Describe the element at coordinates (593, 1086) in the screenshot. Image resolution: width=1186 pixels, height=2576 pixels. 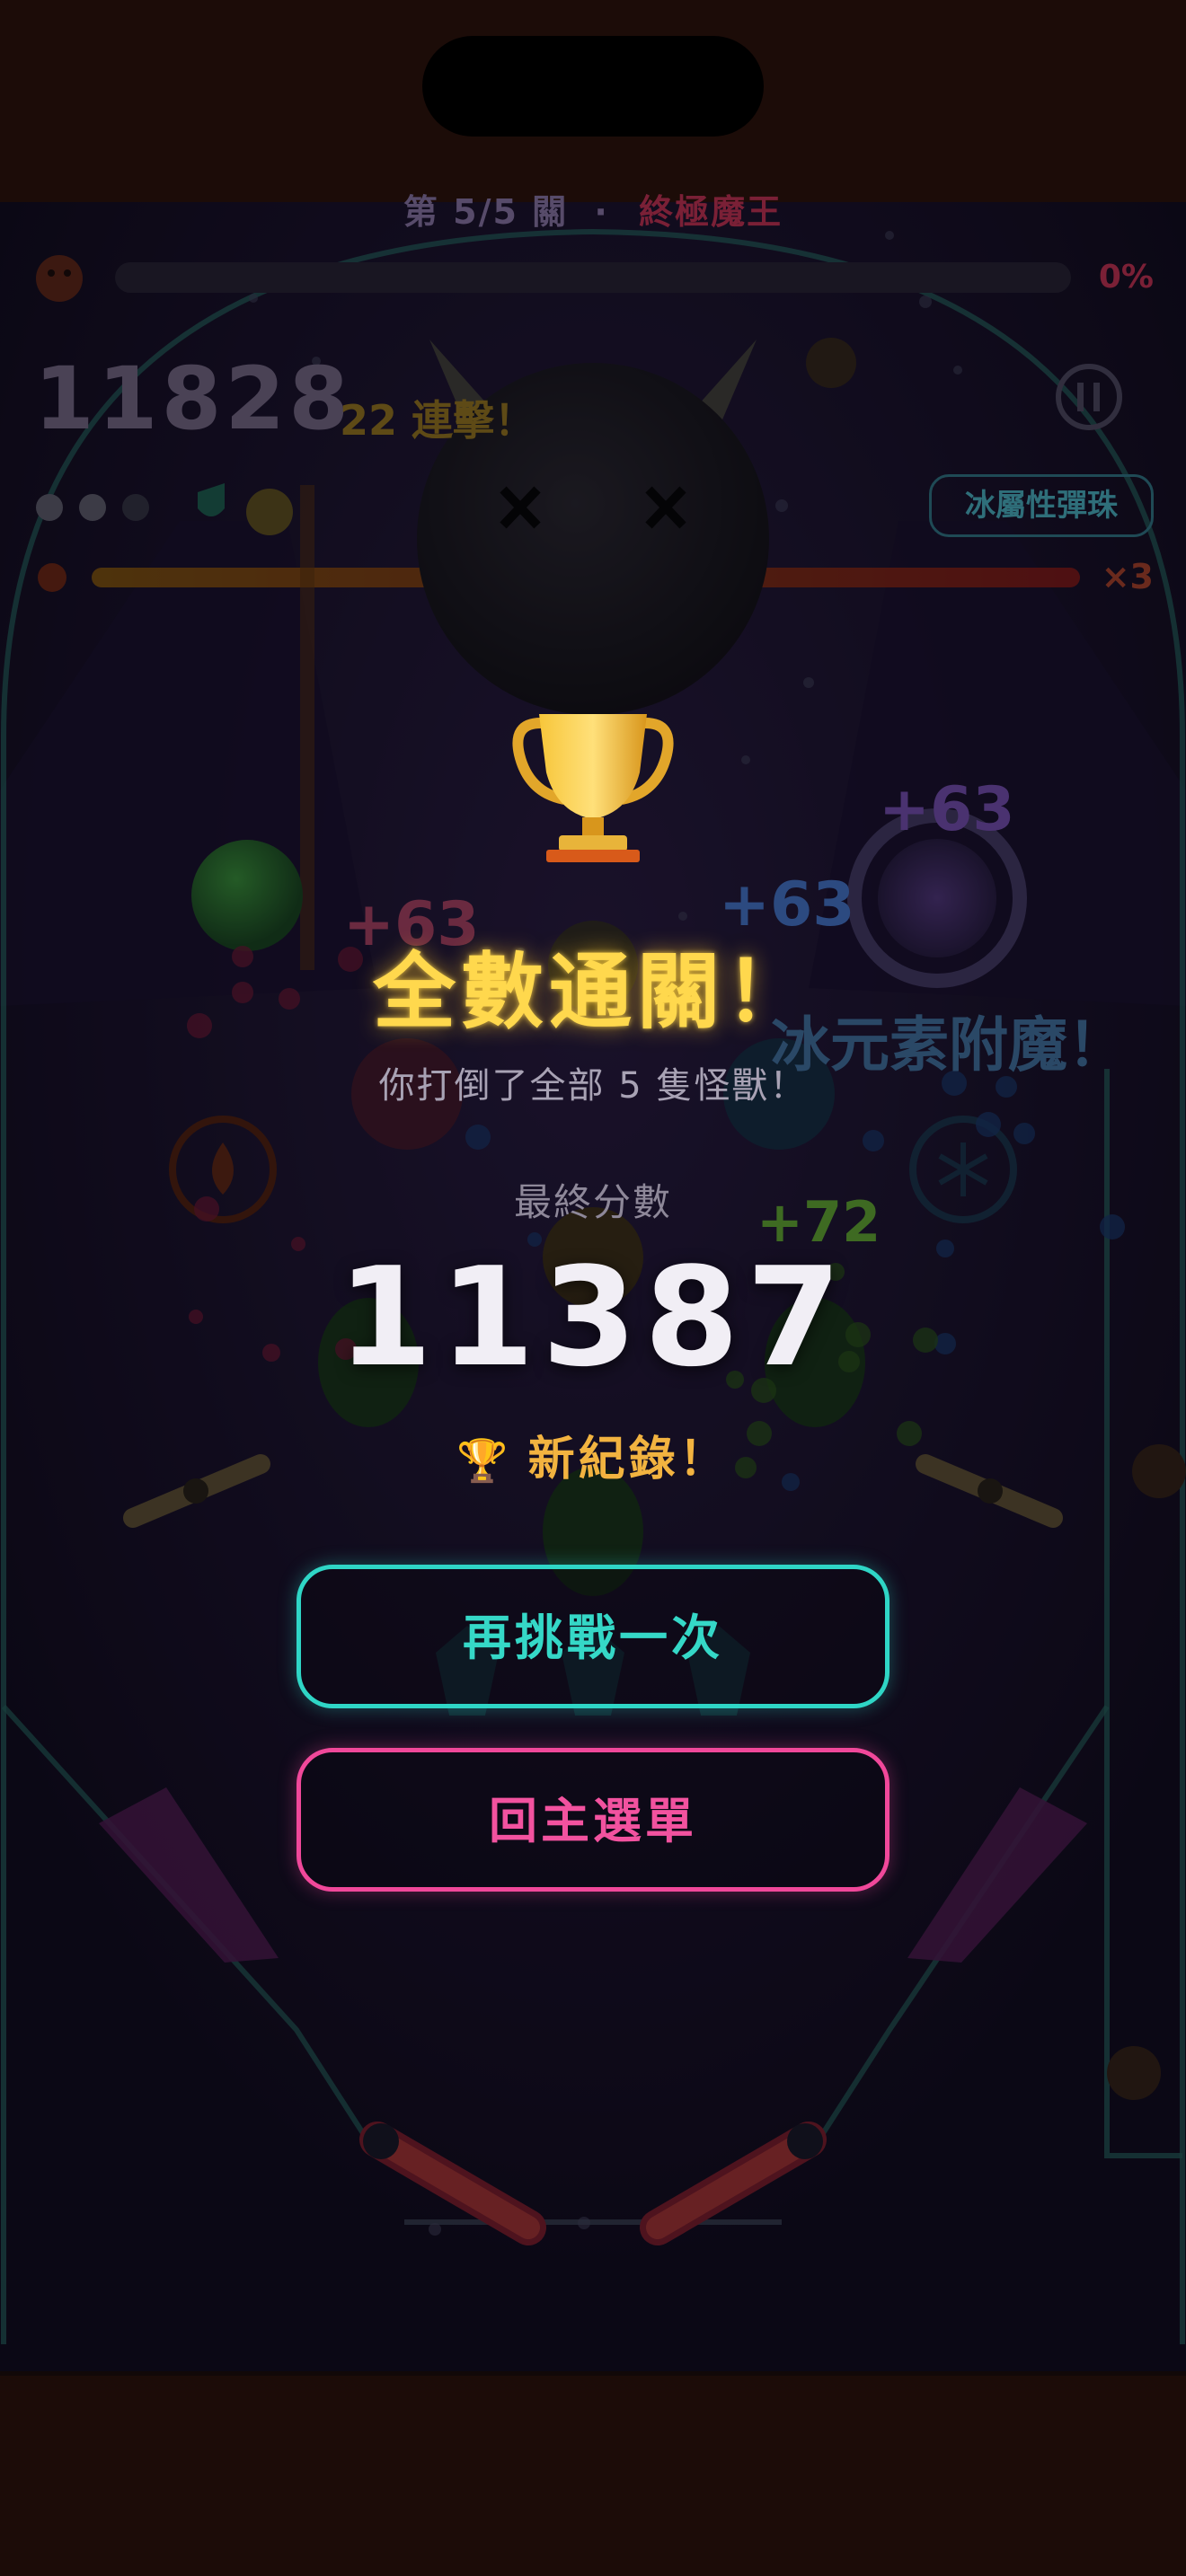
I see `victory-subtitle: 你打倒了全部 5 隻怪獸！` at that location.